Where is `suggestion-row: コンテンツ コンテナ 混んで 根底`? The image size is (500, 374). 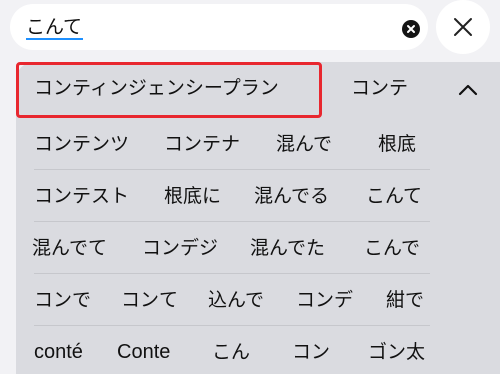 suggestion-row: コンテンツ コンテナ 混んで 根底 is located at coordinates (258, 144).